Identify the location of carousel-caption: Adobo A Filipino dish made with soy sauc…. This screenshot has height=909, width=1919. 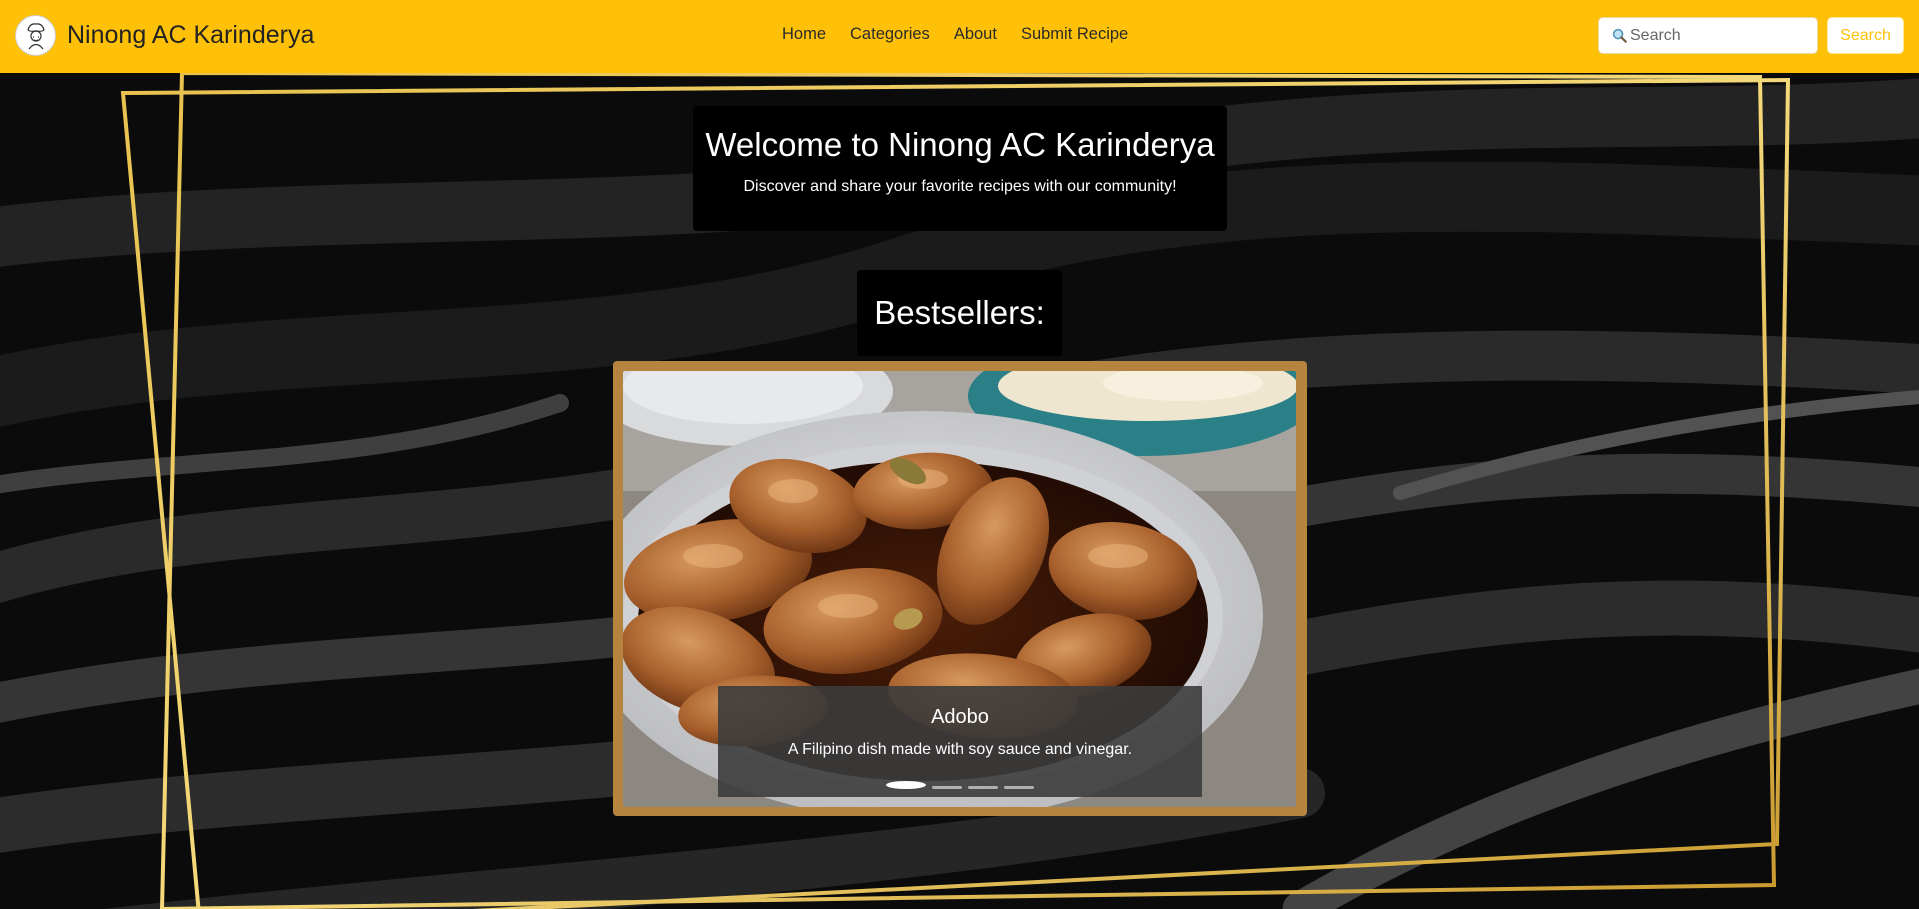
(960, 741).